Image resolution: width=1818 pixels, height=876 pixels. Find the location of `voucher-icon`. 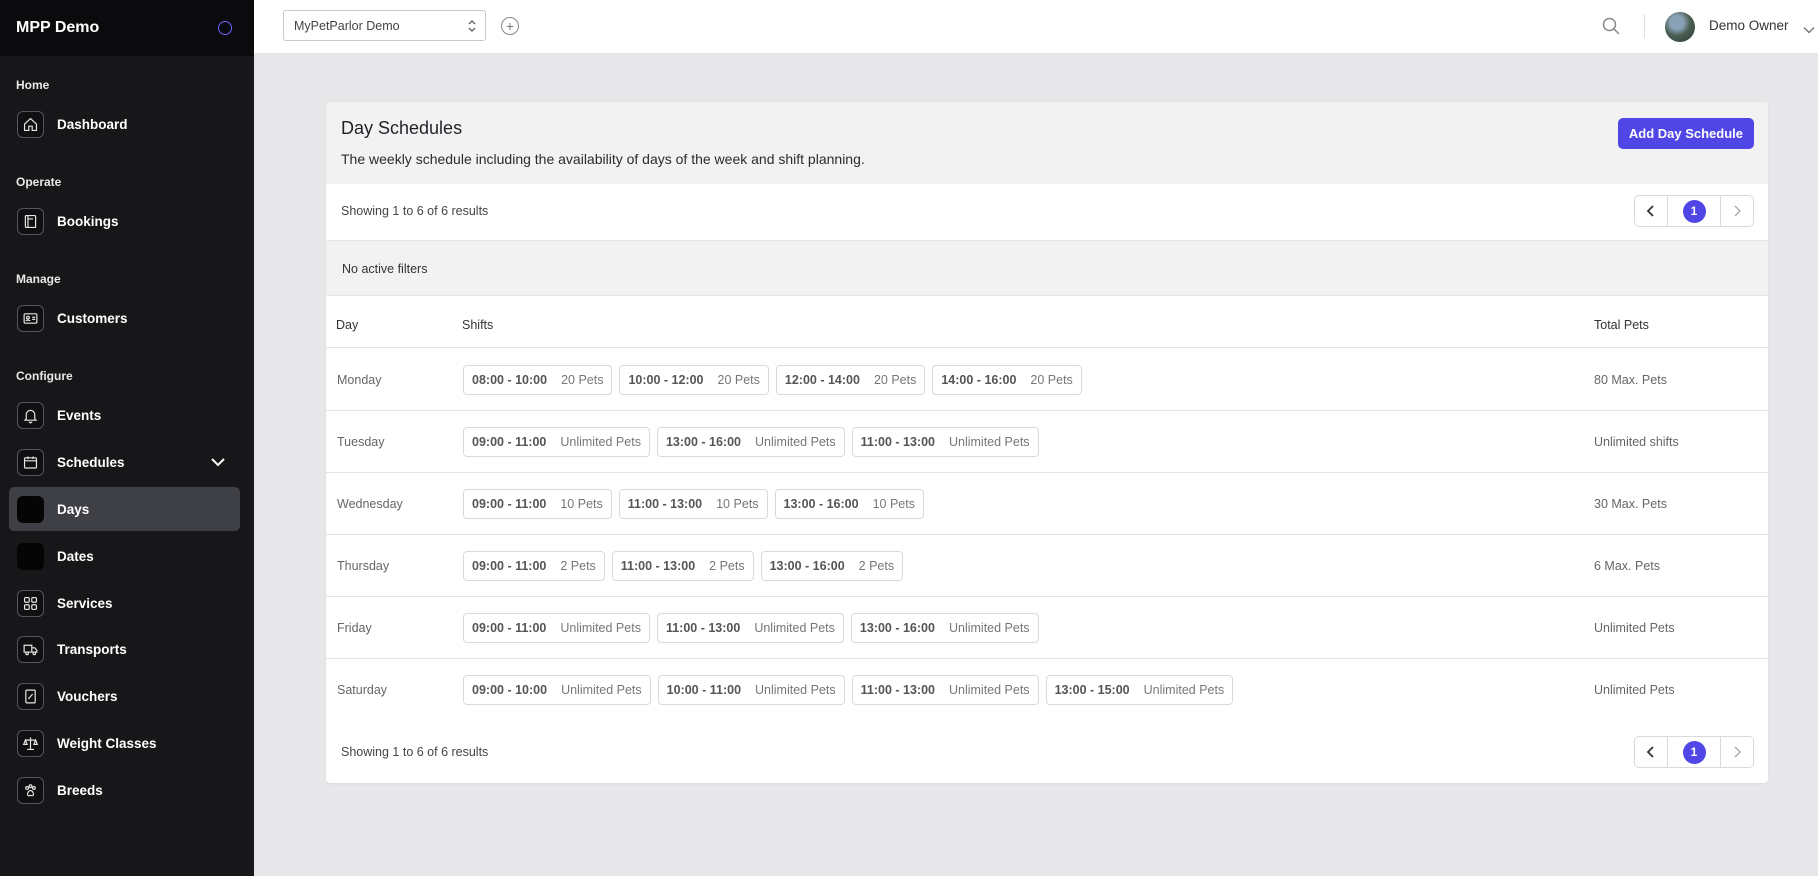

voucher-icon is located at coordinates (30, 696).